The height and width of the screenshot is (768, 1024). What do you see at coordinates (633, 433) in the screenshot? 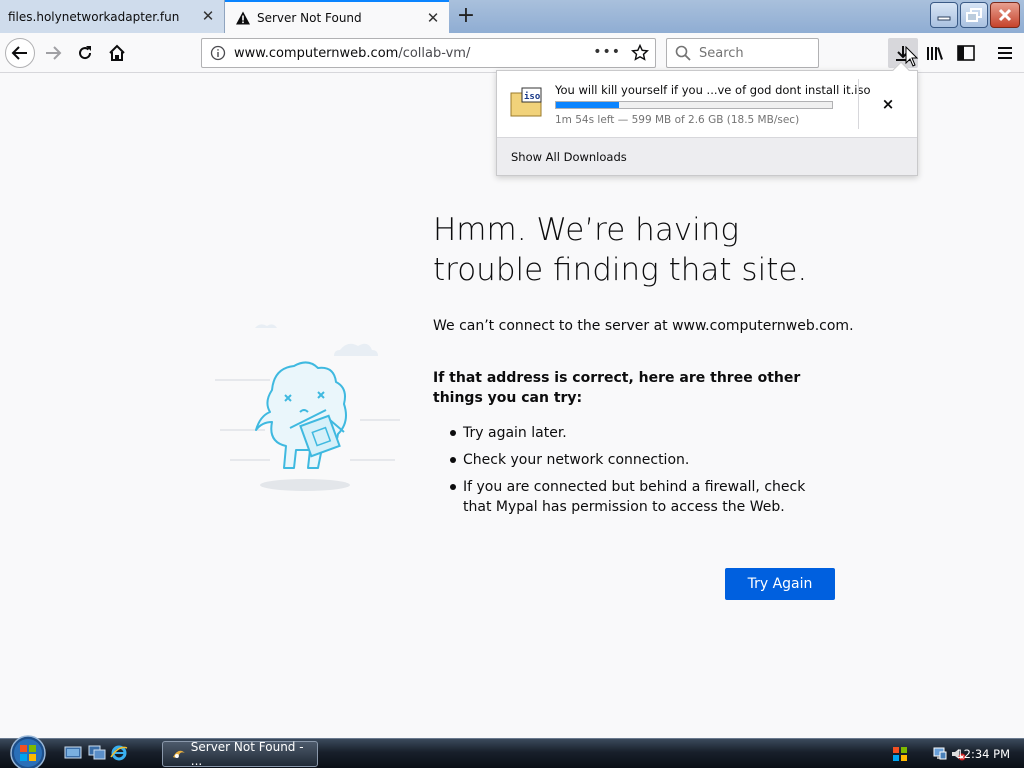
I see `list-item: Try again later.` at bounding box center [633, 433].